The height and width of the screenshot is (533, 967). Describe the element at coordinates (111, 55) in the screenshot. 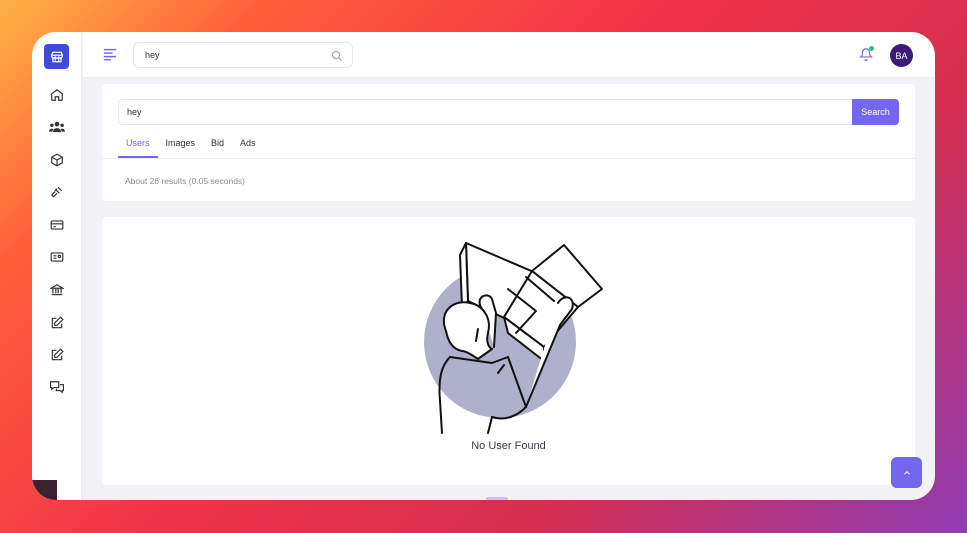

I see `menu-toggle-icon` at that location.